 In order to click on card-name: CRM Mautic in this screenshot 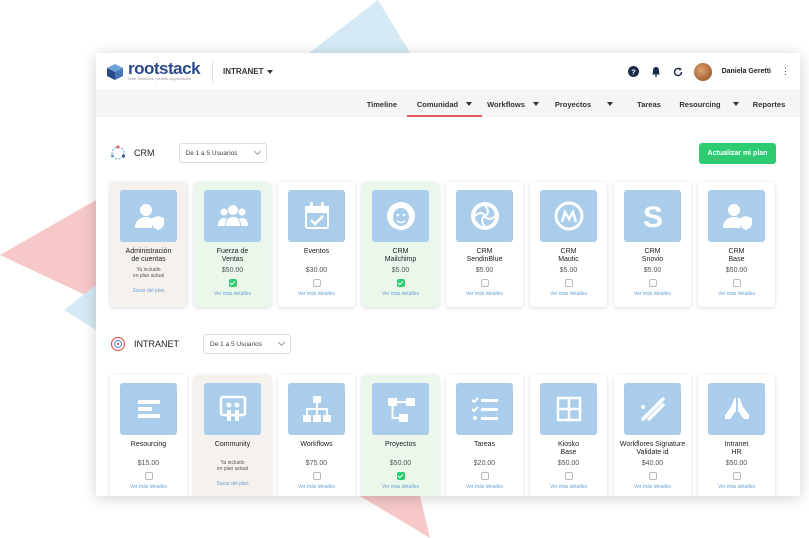, I will do `click(568, 255)`.